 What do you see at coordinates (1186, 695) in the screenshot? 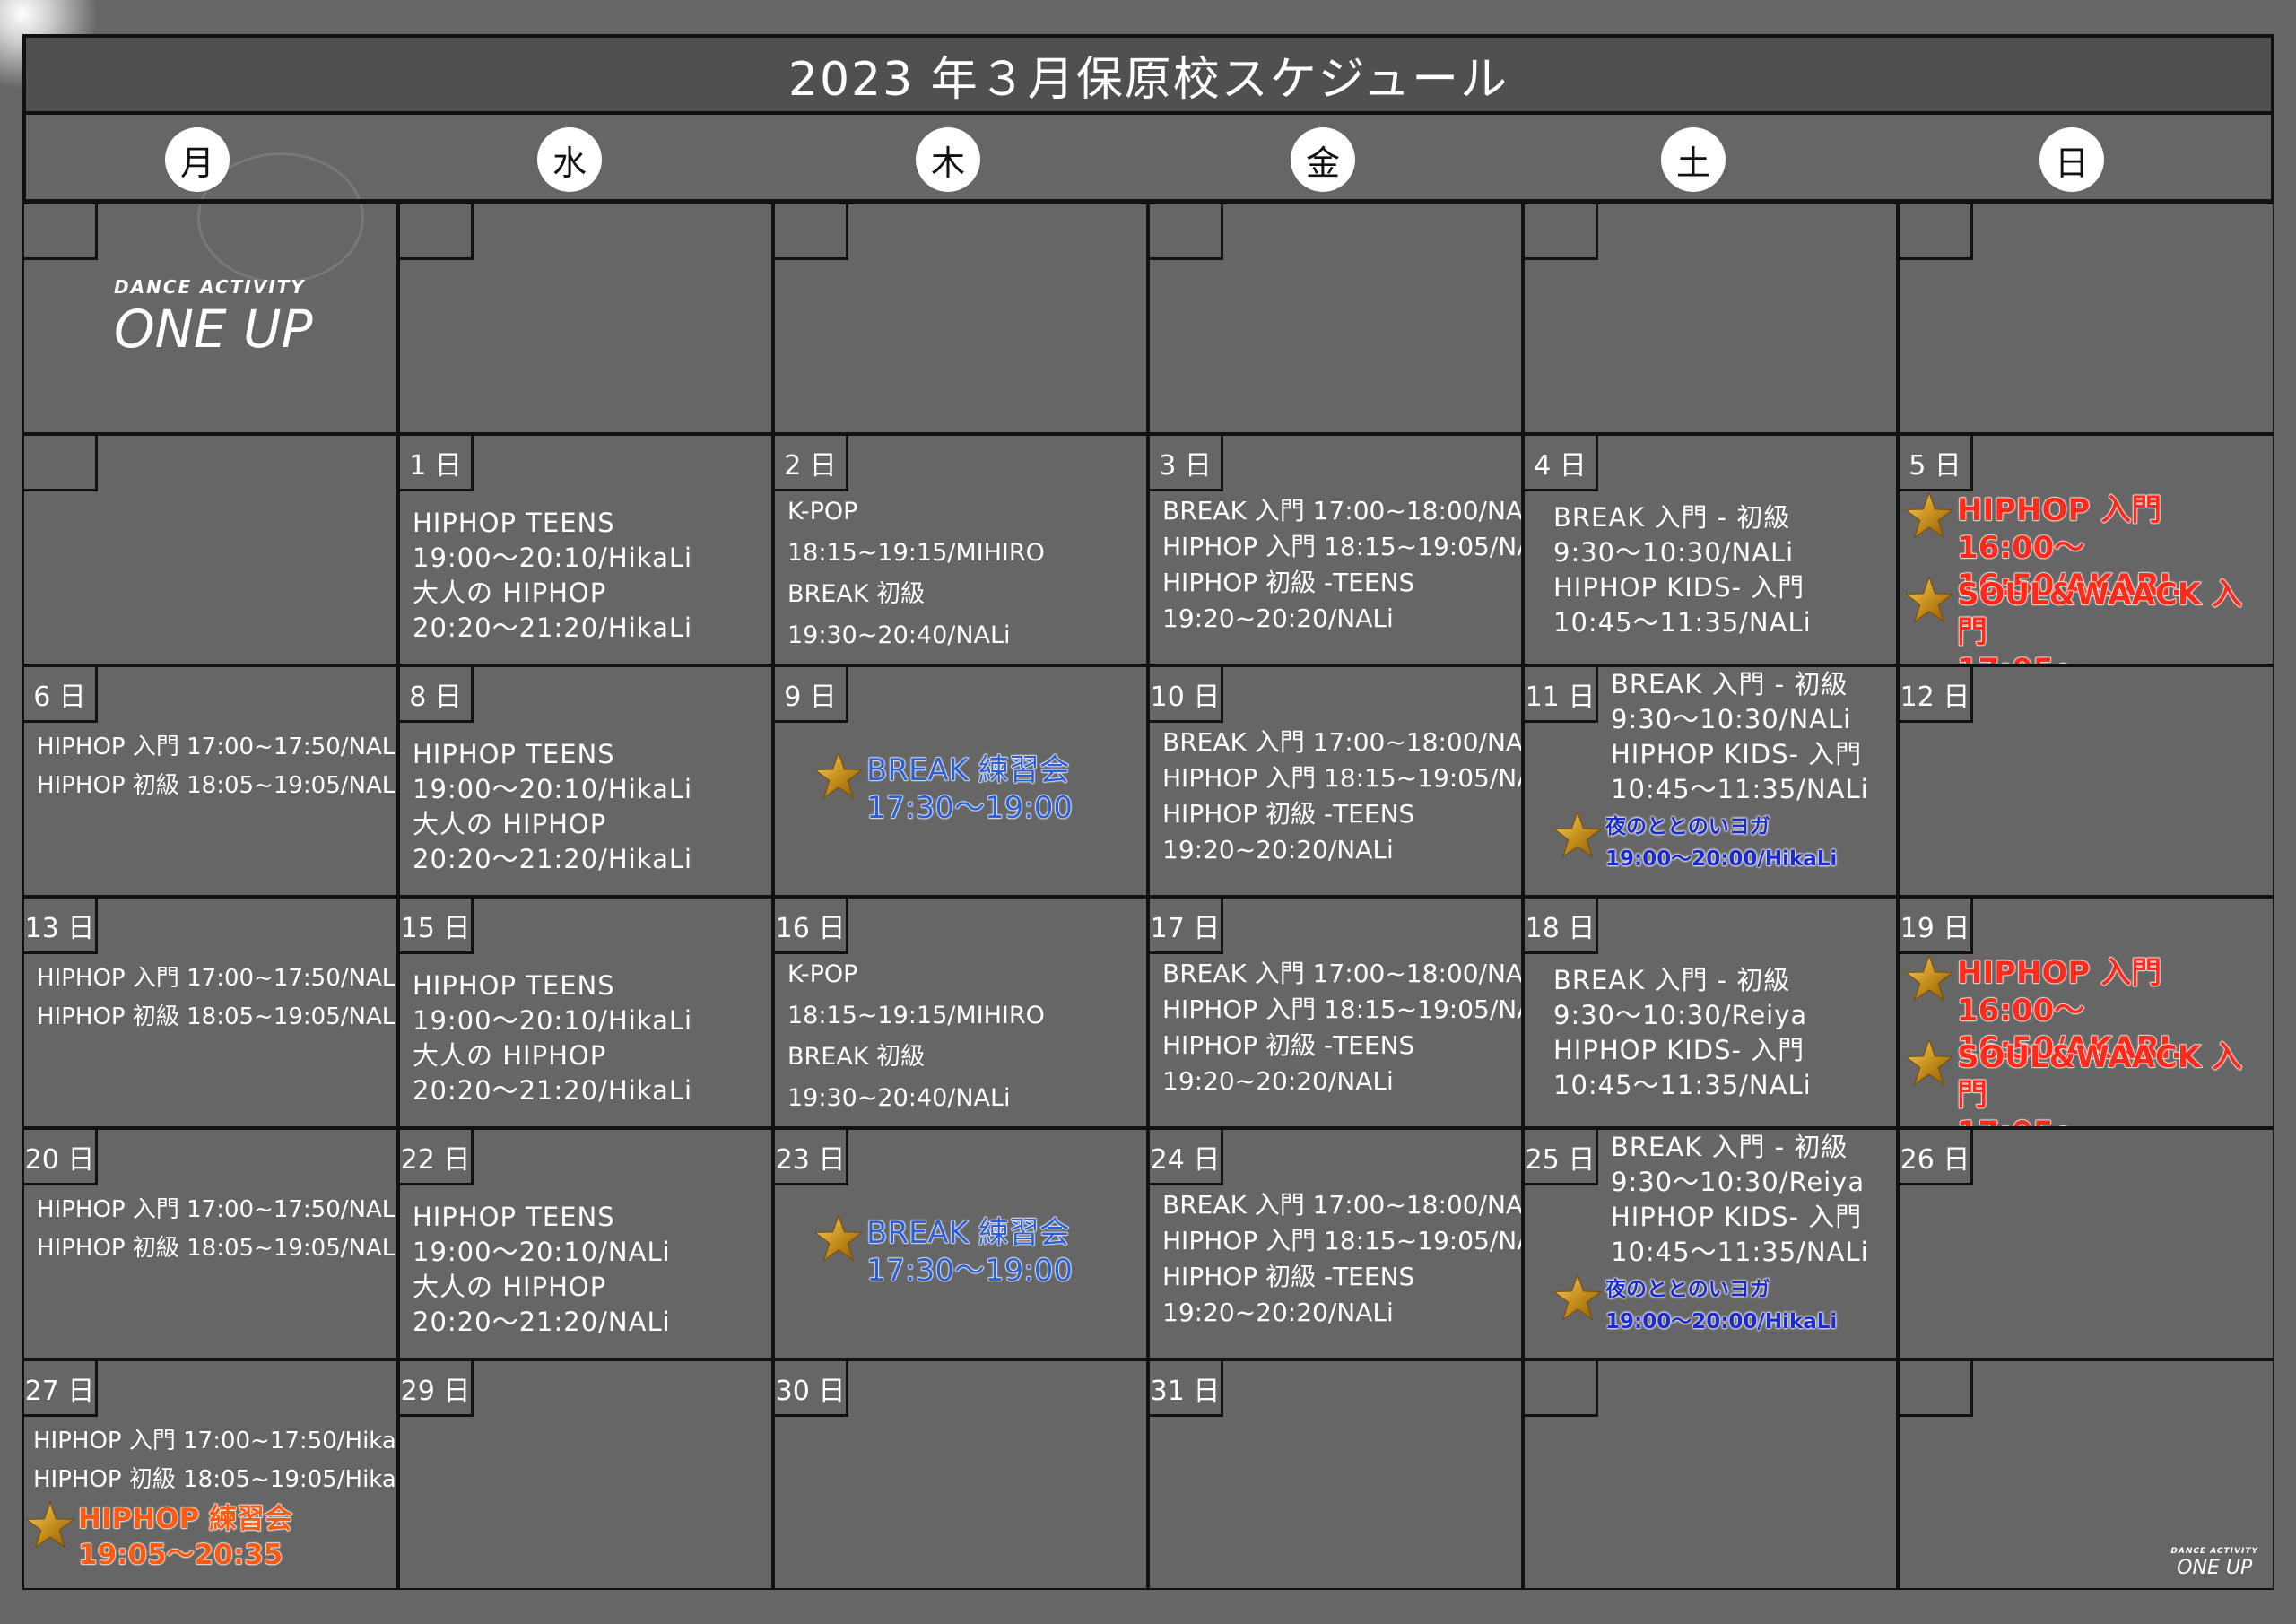
I see `date-label: 10 日` at bounding box center [1186, 695].